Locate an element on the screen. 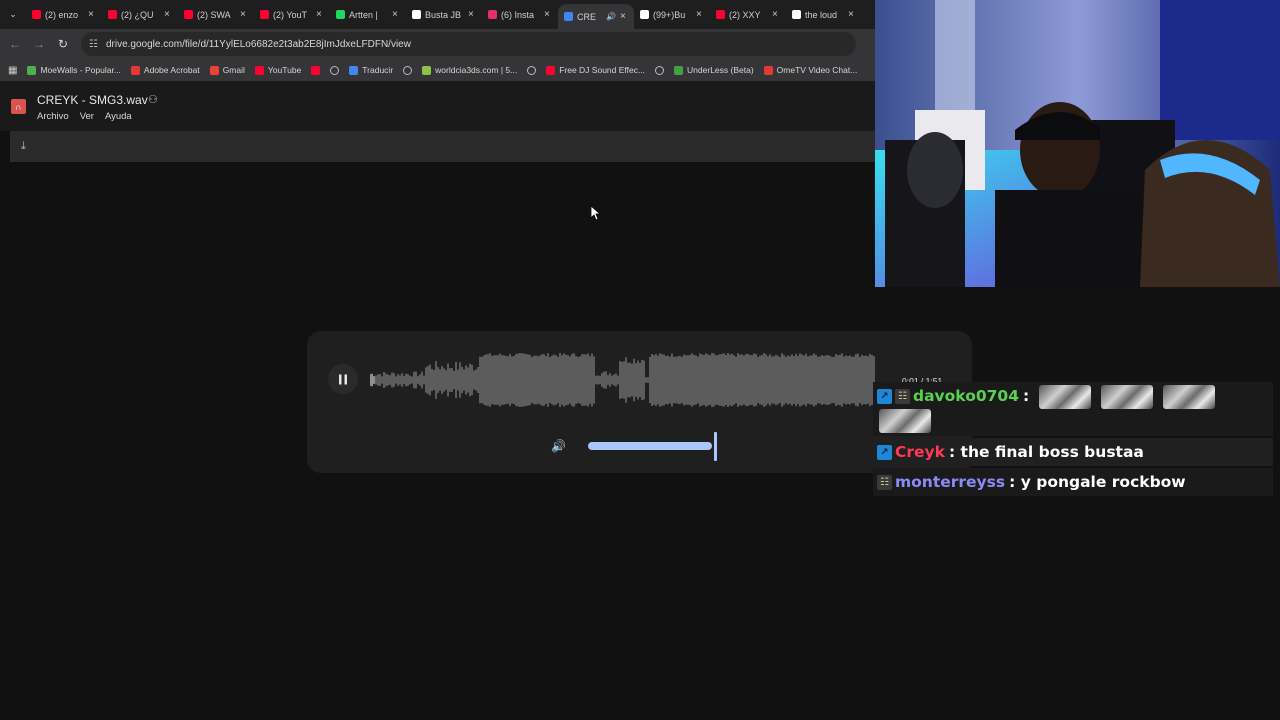 The height and width of the screenshot is (720, 1280). download-icon: ⤓ is located at coordinates (23, 146).